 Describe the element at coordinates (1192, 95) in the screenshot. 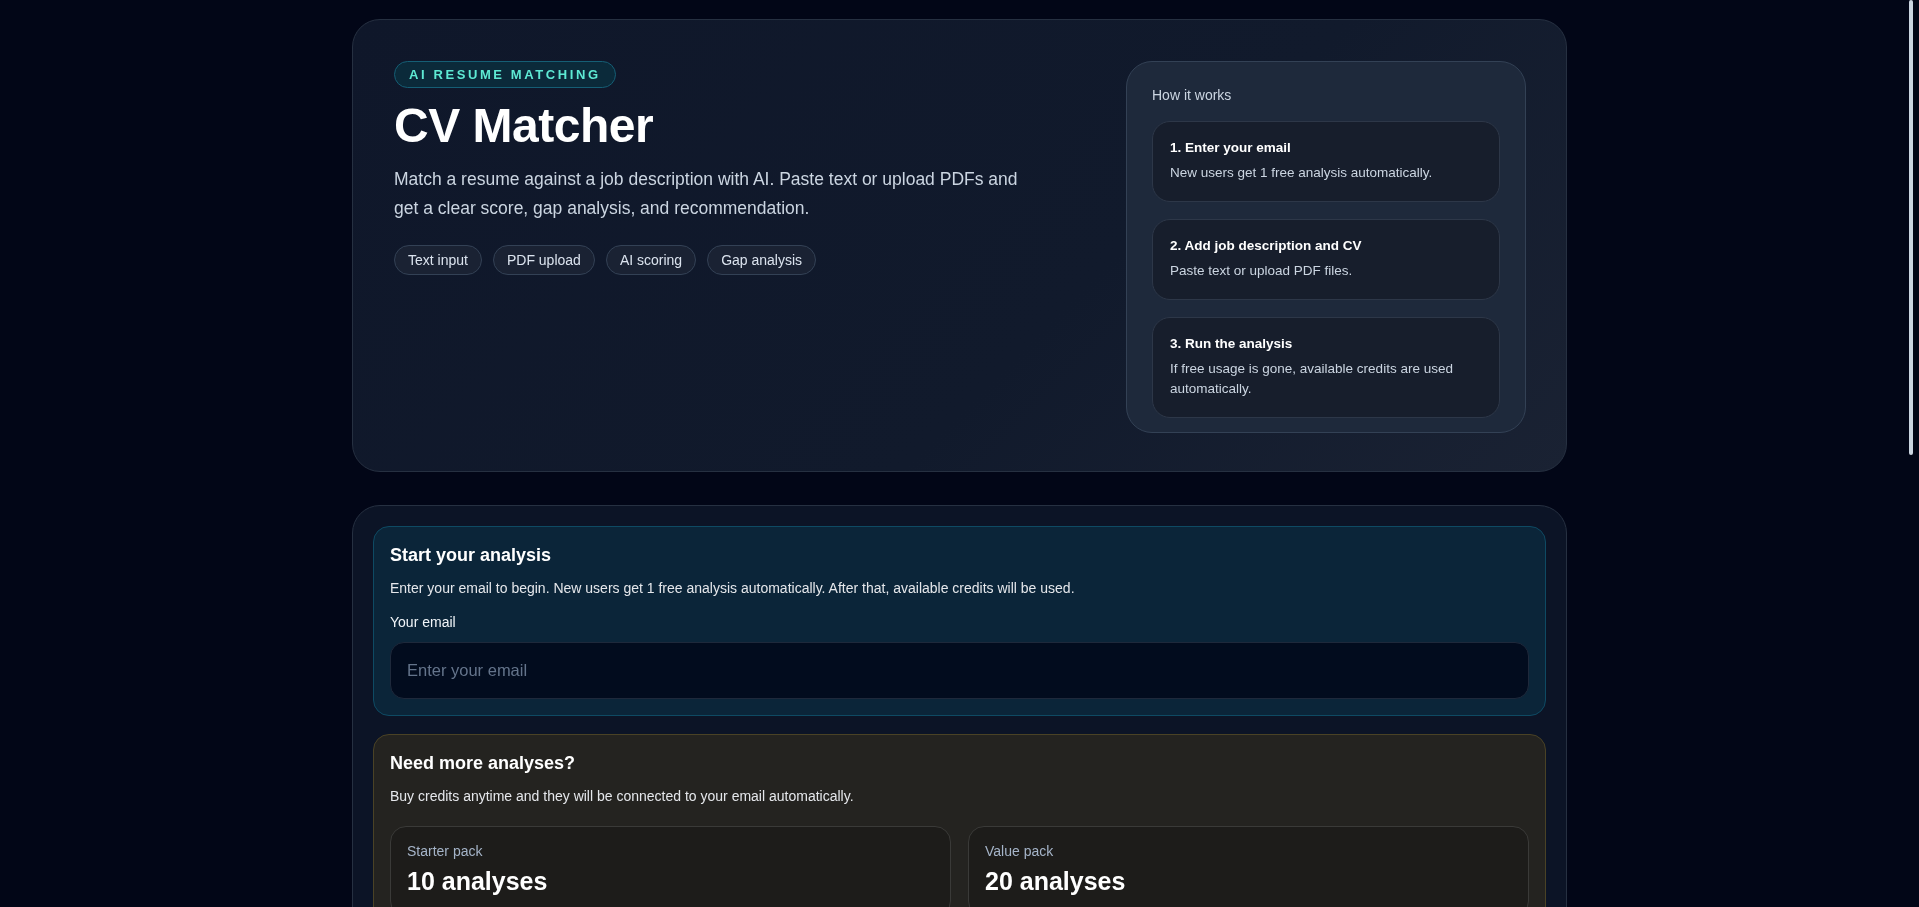

I see `panel-heading: How it works` at that location.